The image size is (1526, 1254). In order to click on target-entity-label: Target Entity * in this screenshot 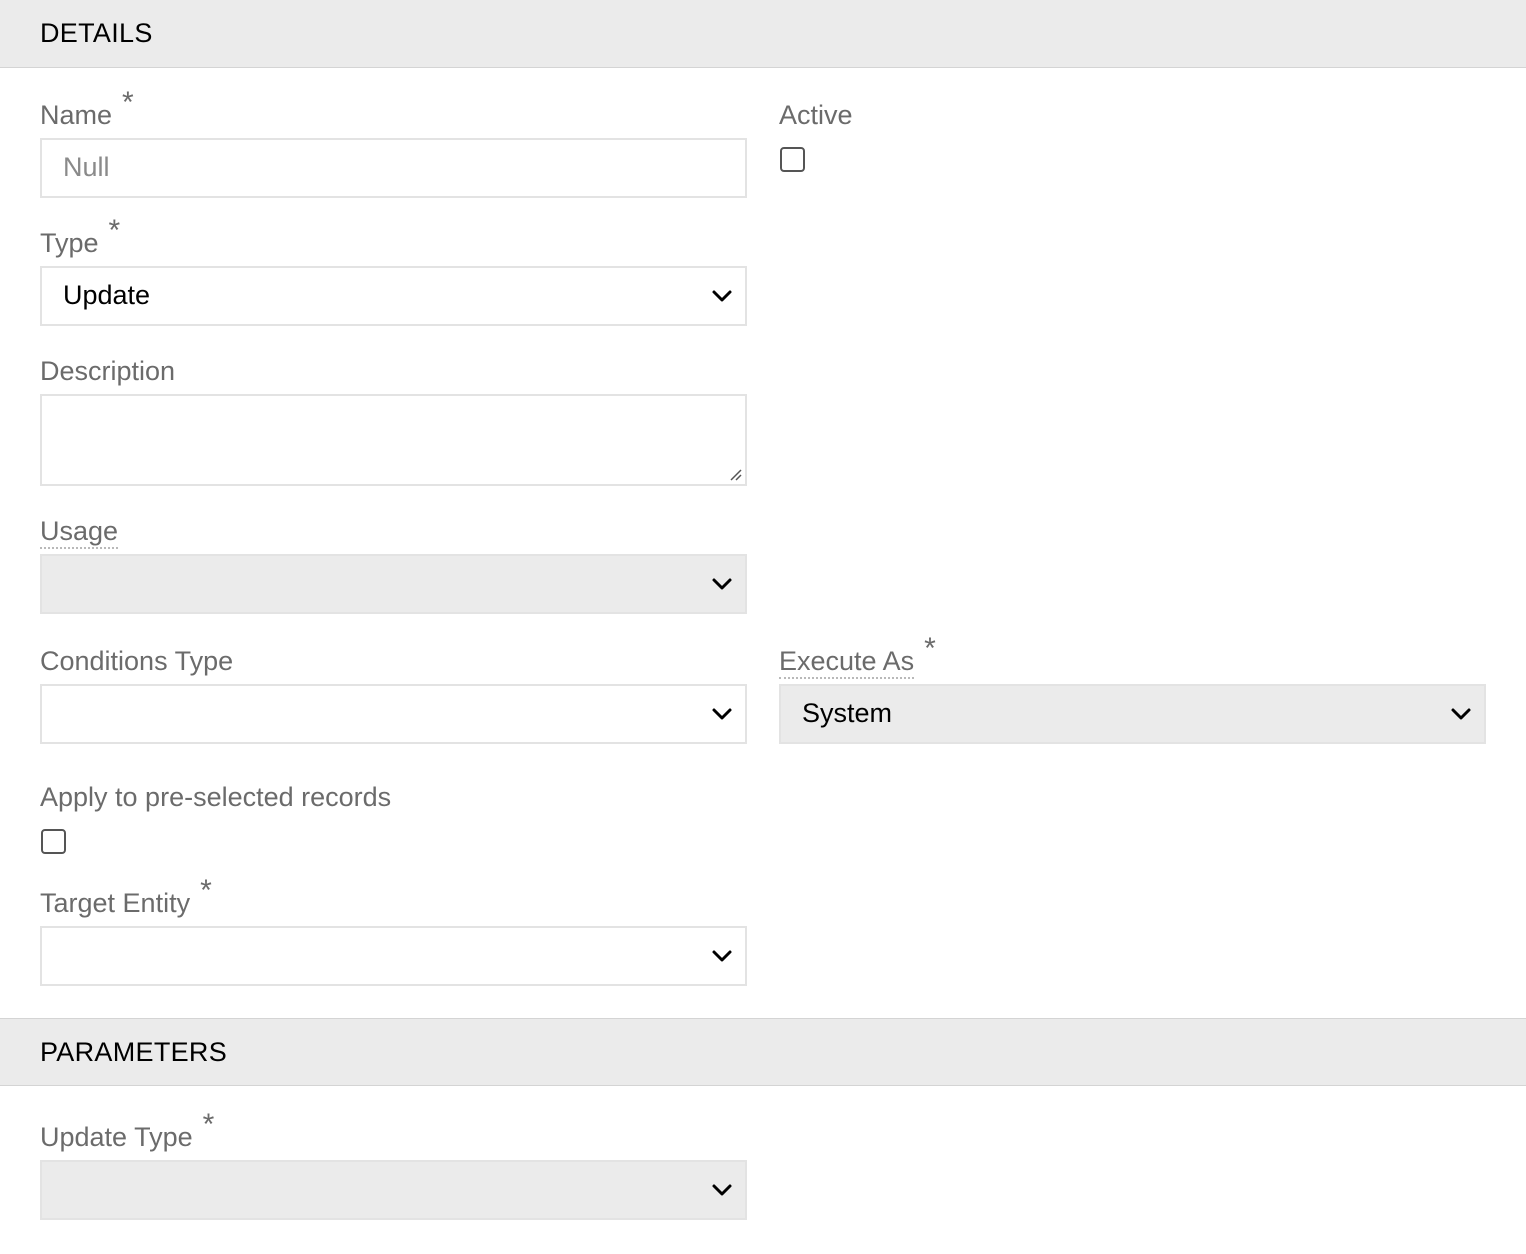, I will do `click(126, 896)`.